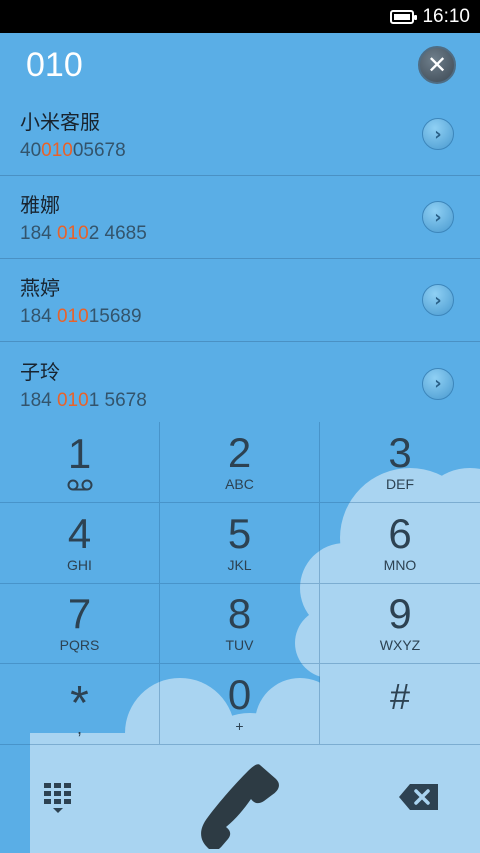 The image size is (480, 853). What do you see at coordinates (40, 371) in the screenshot?
I see `contact-name: 子玲` at bounding box center [40, 371].